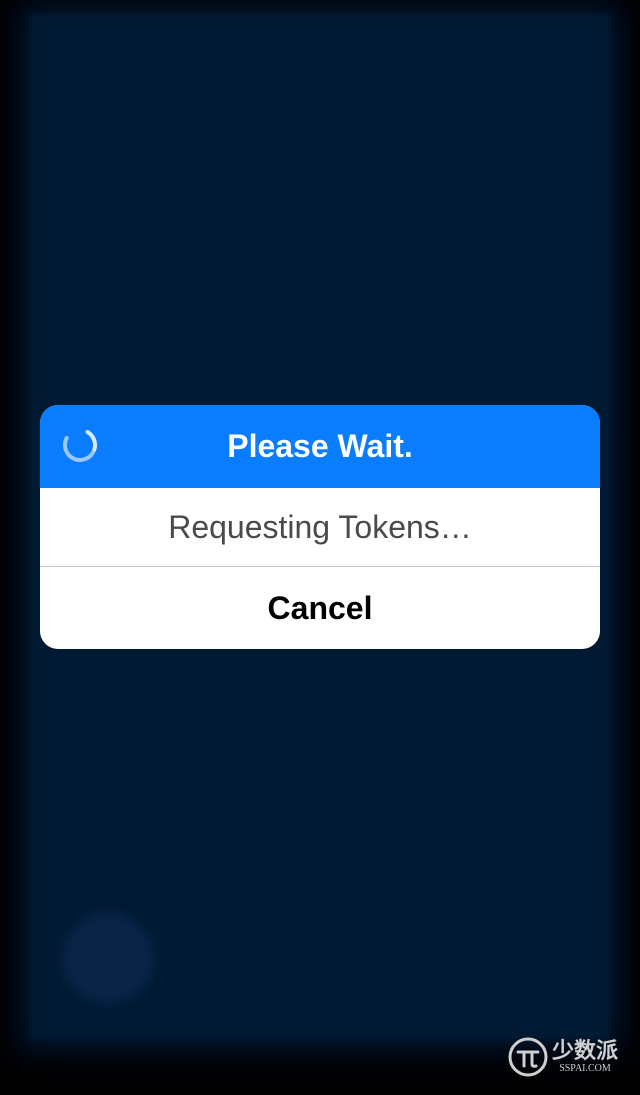 This screenshot has height=1095, width=640. I want to click on background-round-button, so click(108, 958).